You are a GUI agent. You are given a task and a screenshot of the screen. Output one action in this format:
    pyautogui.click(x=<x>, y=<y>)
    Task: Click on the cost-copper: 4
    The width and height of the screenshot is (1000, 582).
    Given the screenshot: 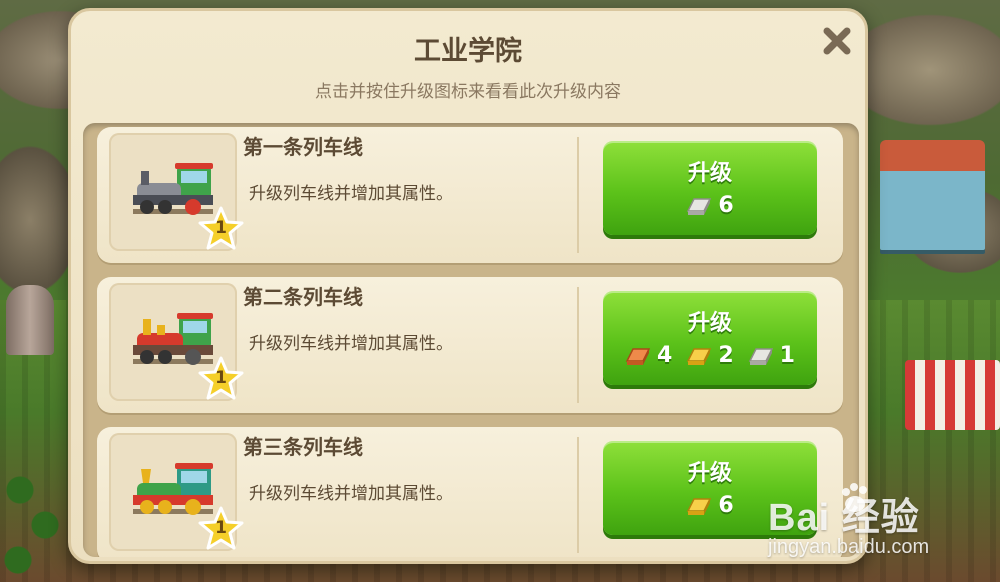 What is the action you would take?
    pyautogui.click(x=648, y=355)
    